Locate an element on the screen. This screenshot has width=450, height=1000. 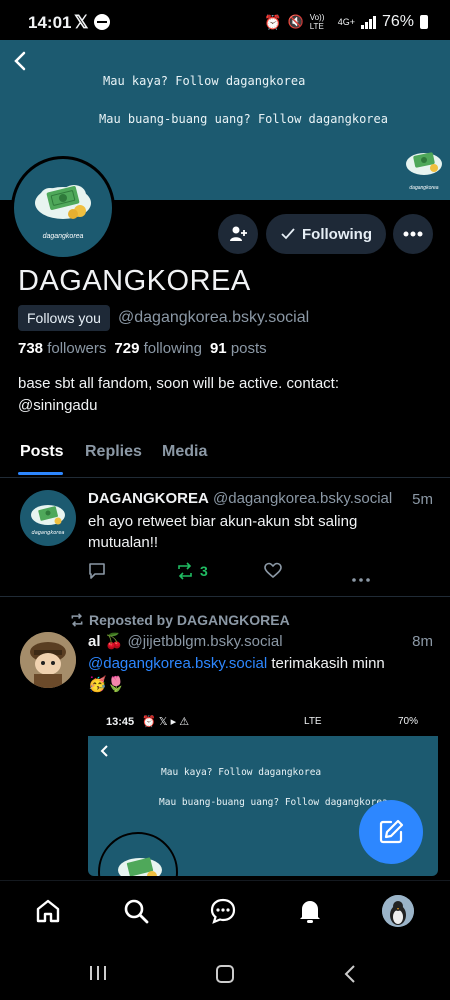
recent-apps-button is located at coordinates (98, 975).